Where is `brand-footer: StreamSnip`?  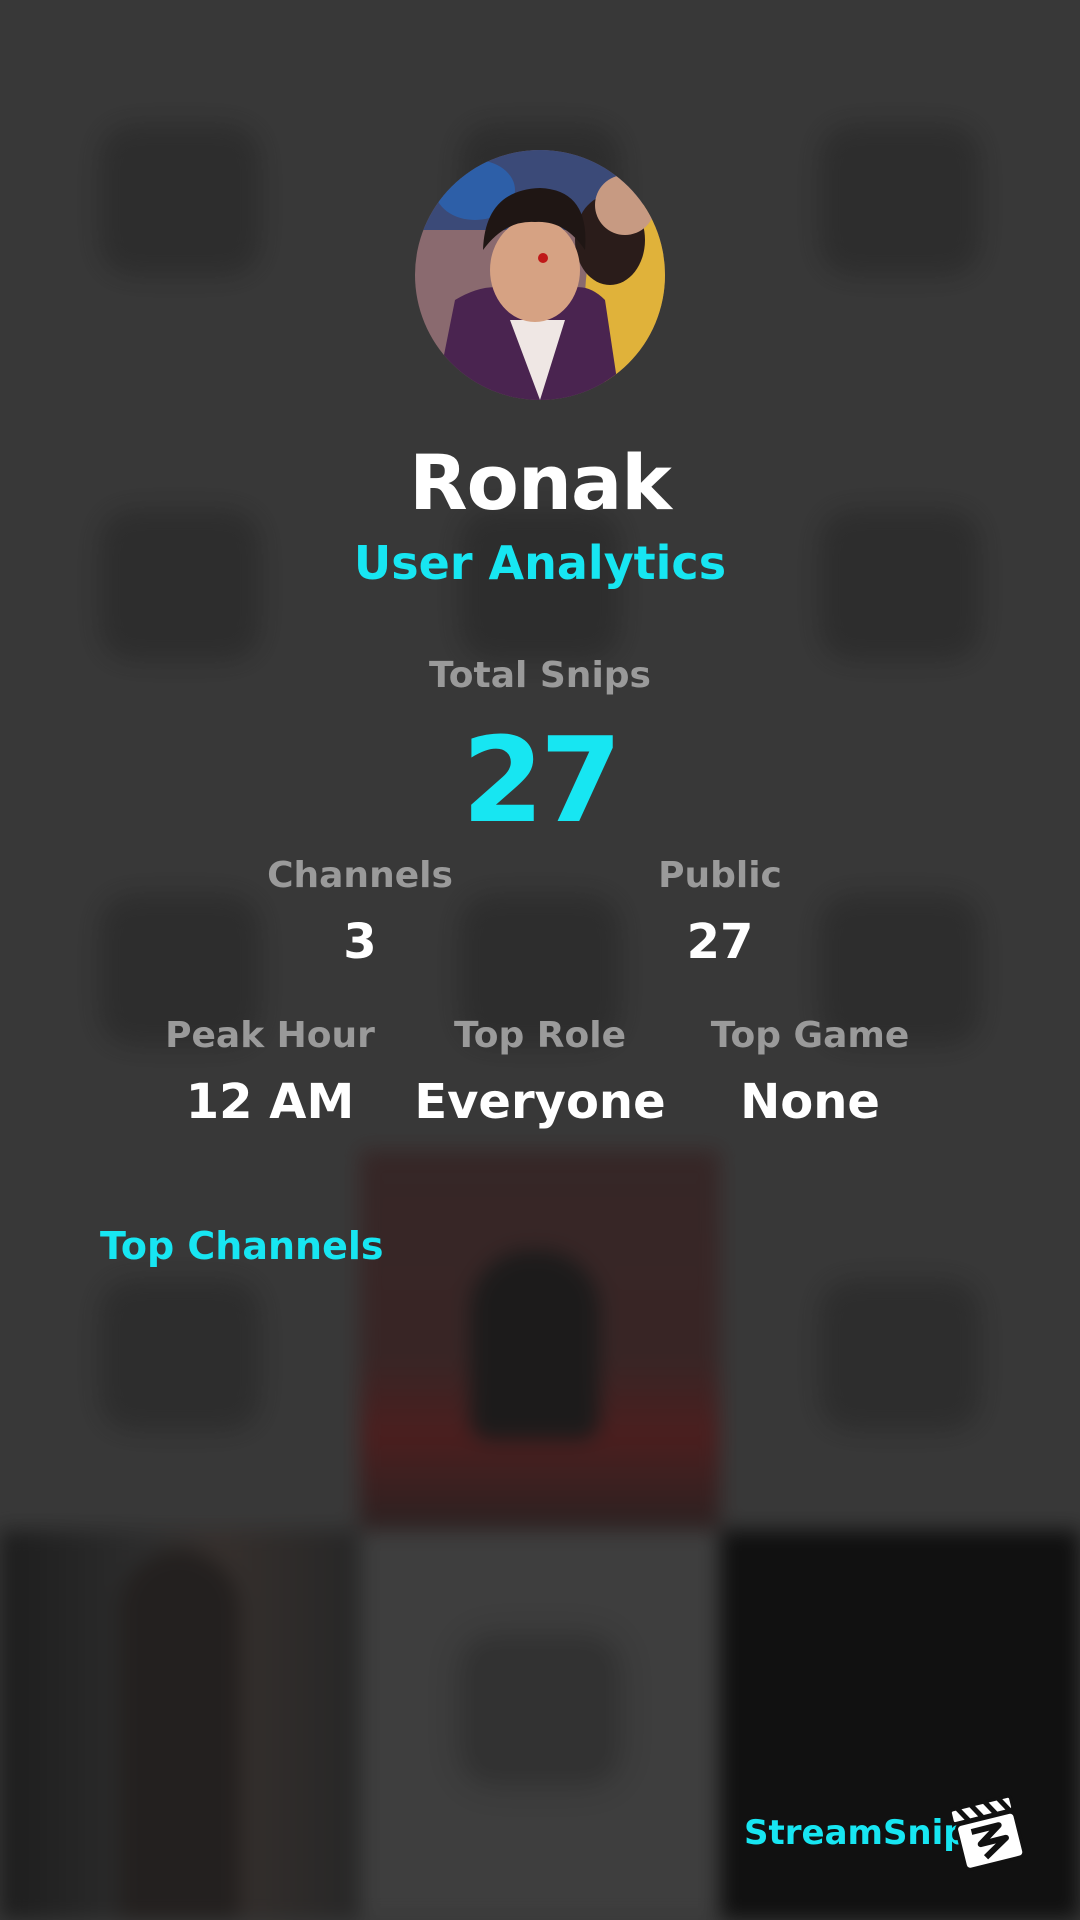
brand-footer: StreamSnip is located at coordinates (870, 1833).